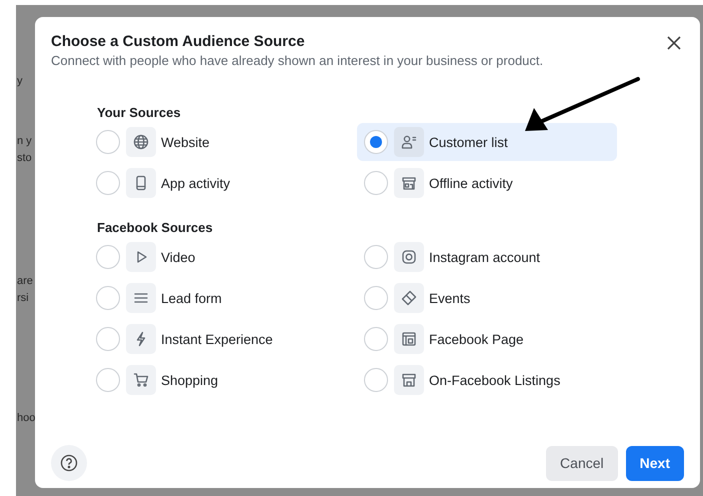 The image size is (703, 496). I want to click on background-text: n y, so click(24, 141).